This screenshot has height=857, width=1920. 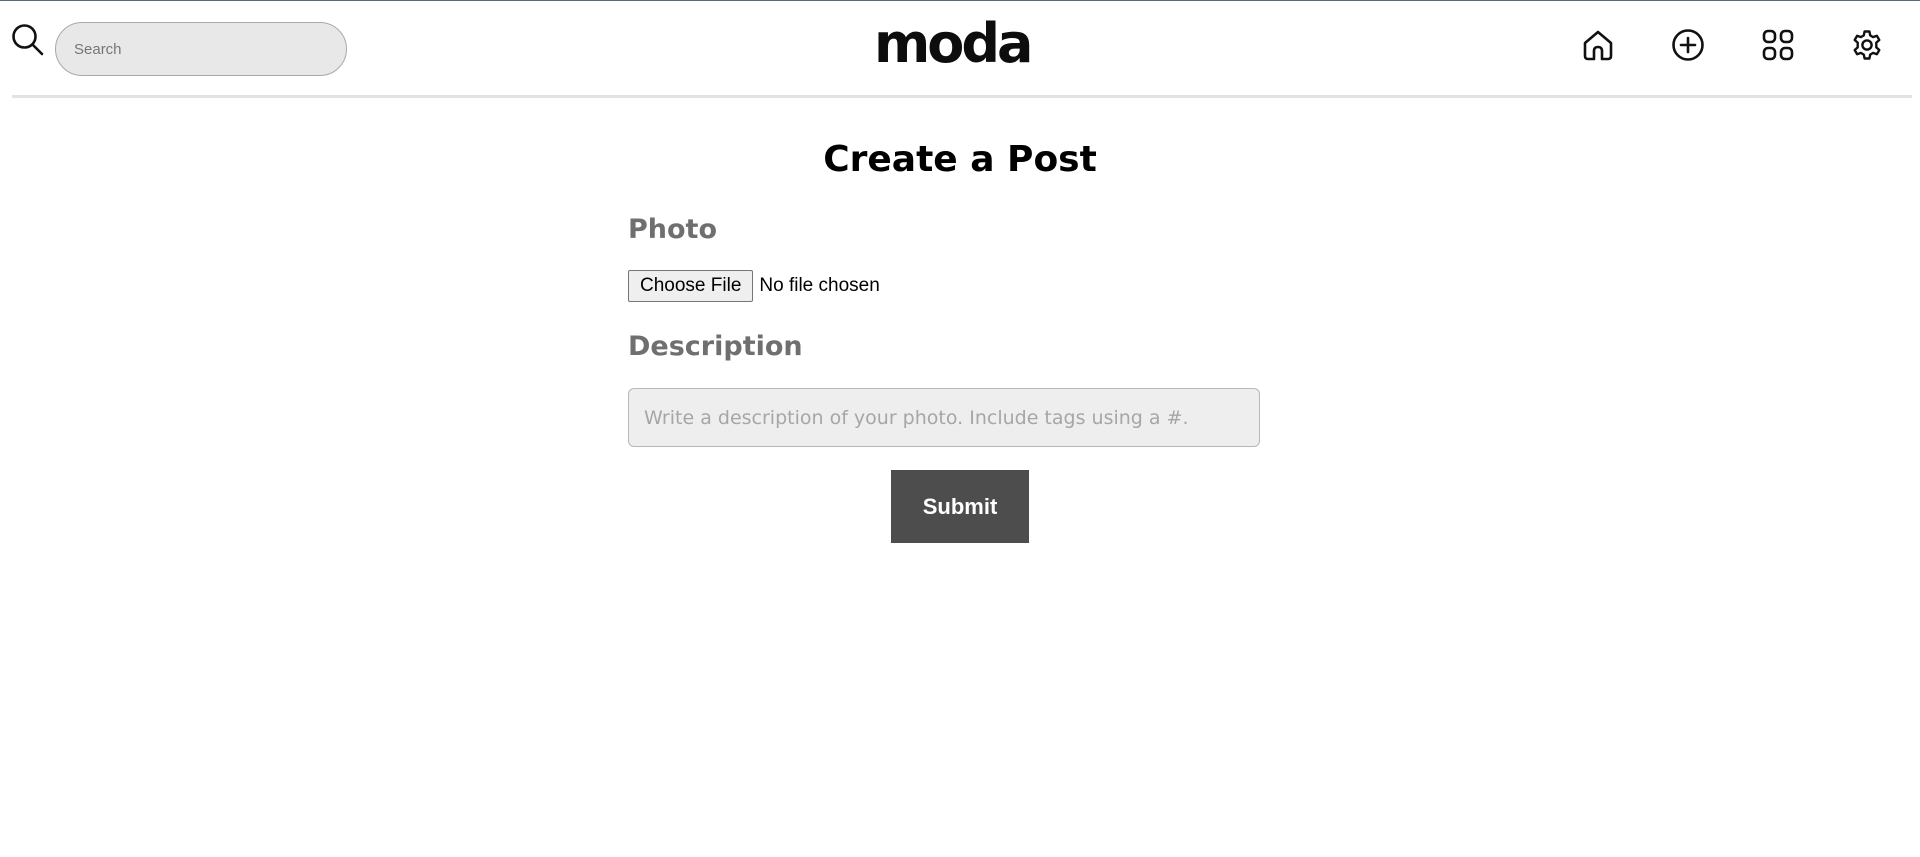 I want to click on grid-icon, so click(x=1778, y=45).